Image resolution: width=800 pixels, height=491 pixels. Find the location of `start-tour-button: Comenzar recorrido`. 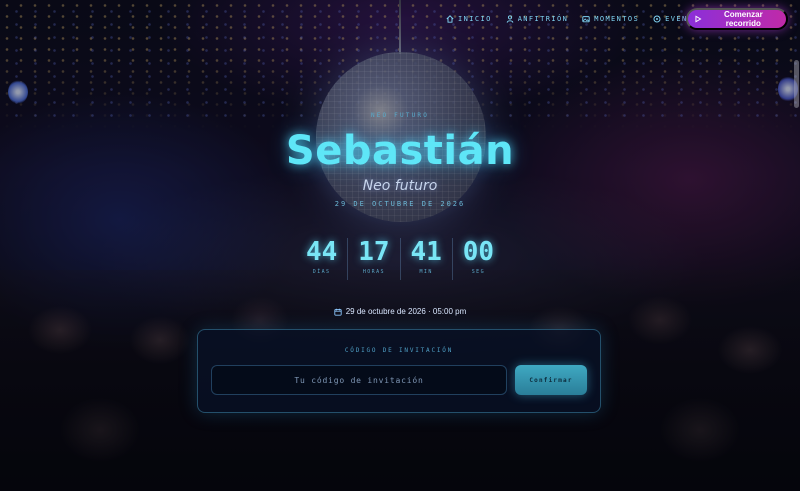

start-tour-button: Comenzar recorrido is located at coordinates (737, 19).